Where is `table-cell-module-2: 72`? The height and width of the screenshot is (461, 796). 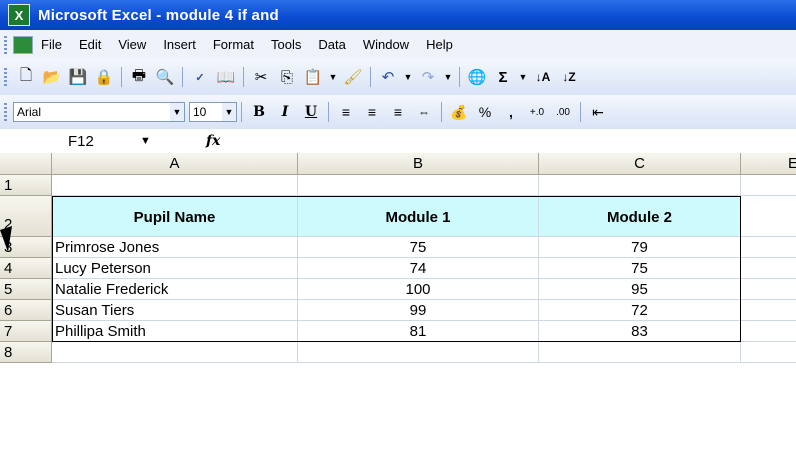 table-cell-module-2: 72 is located at coordinates (640, 310).